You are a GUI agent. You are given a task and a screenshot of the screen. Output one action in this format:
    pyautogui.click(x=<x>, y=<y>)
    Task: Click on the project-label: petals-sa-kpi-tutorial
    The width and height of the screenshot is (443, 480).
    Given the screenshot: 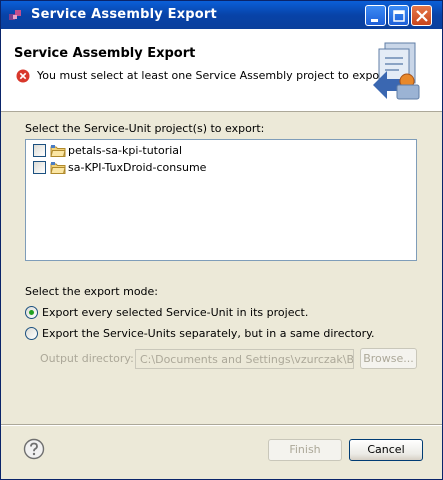 What is the action you would take?
    pyautogui.click(x=125, y=150)
    